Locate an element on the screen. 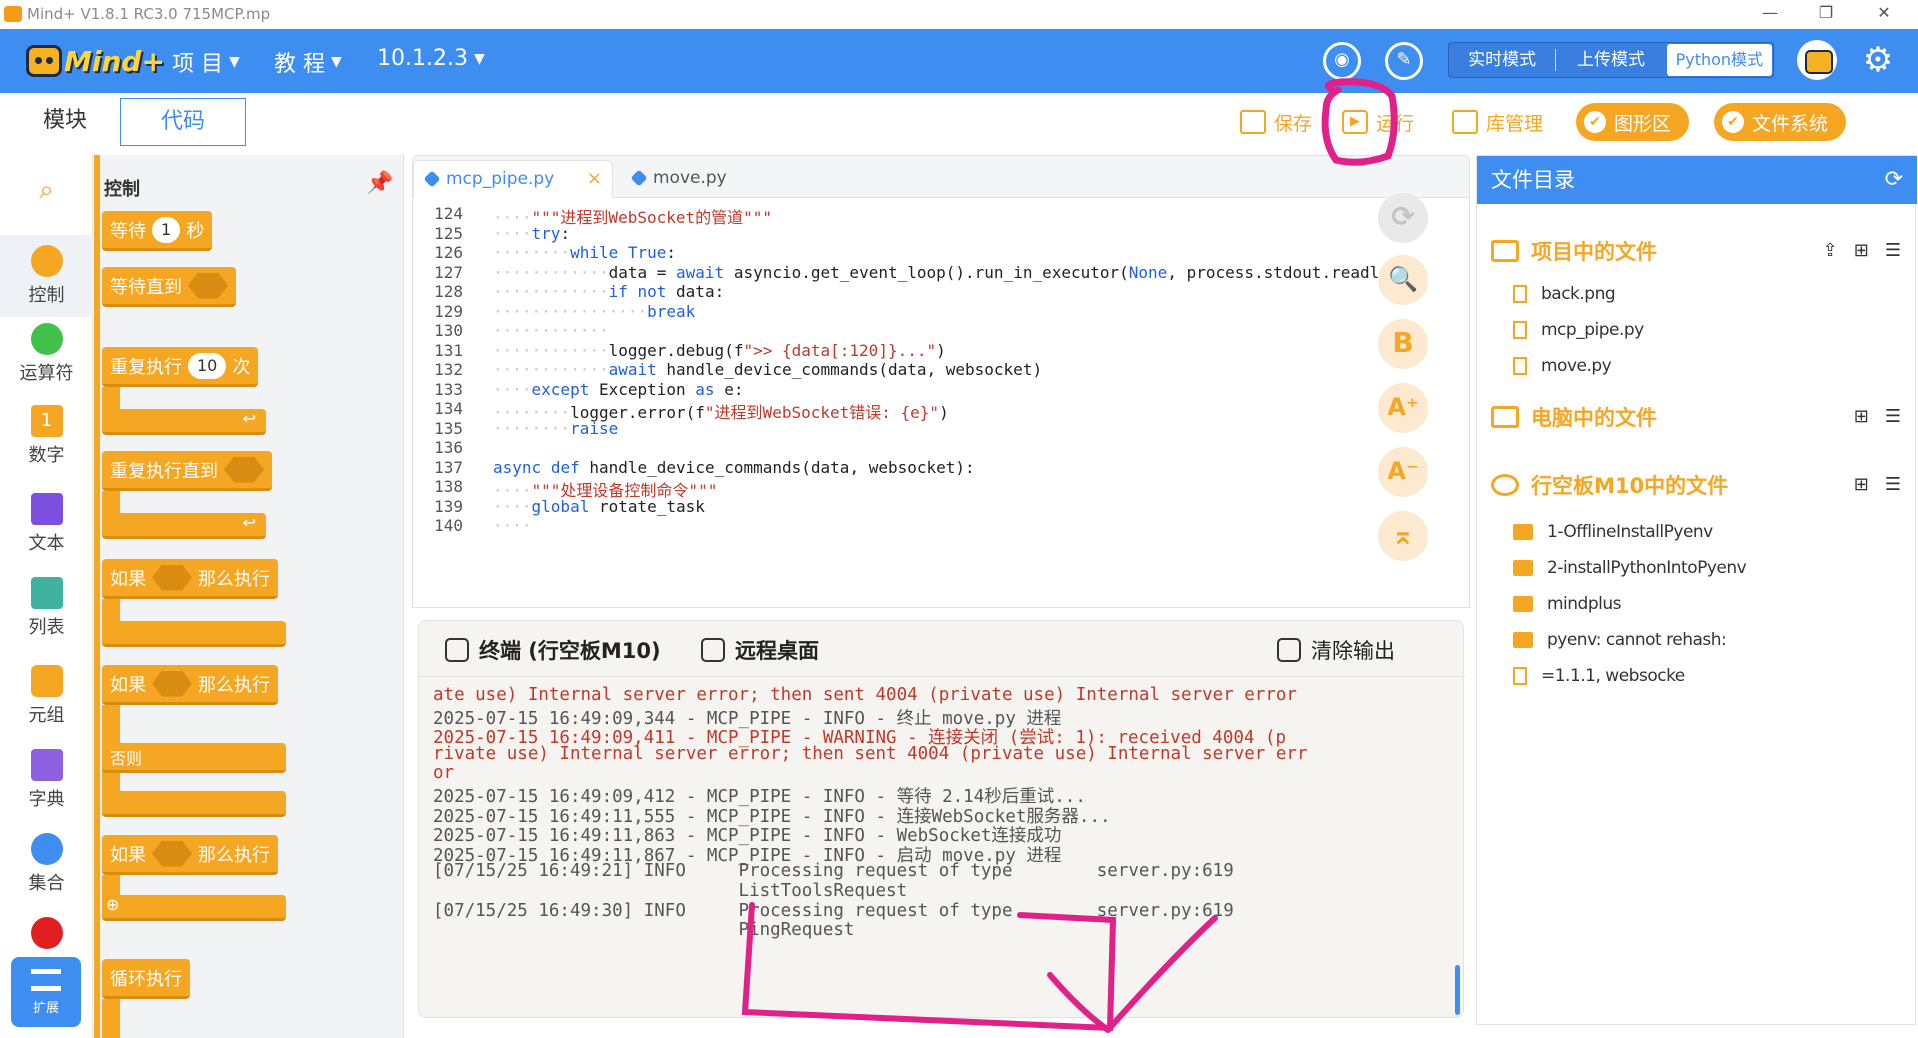 The height and width of the screenshot is (1038, 1918). project-menu: 项 目 ▼ is located at coordinates (206, 62).